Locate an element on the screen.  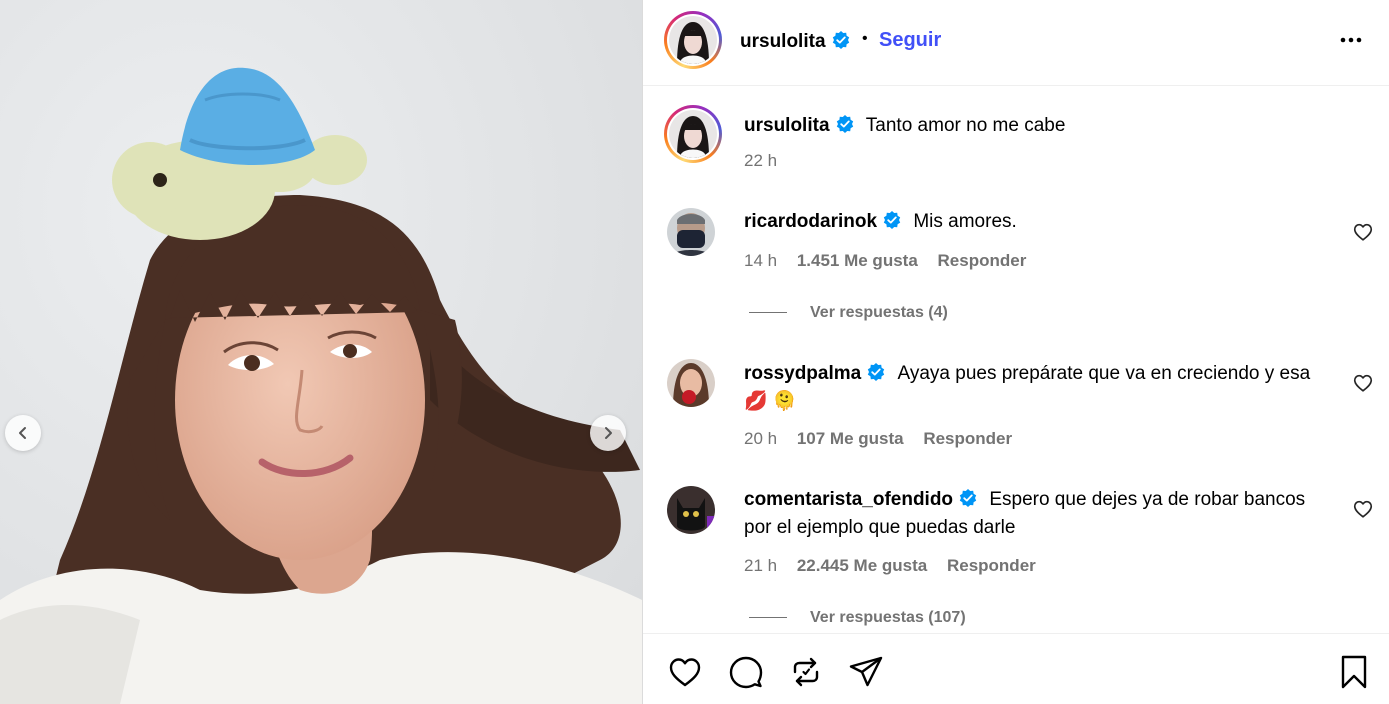
more-options-icon is located at coordinates (1351, 40).